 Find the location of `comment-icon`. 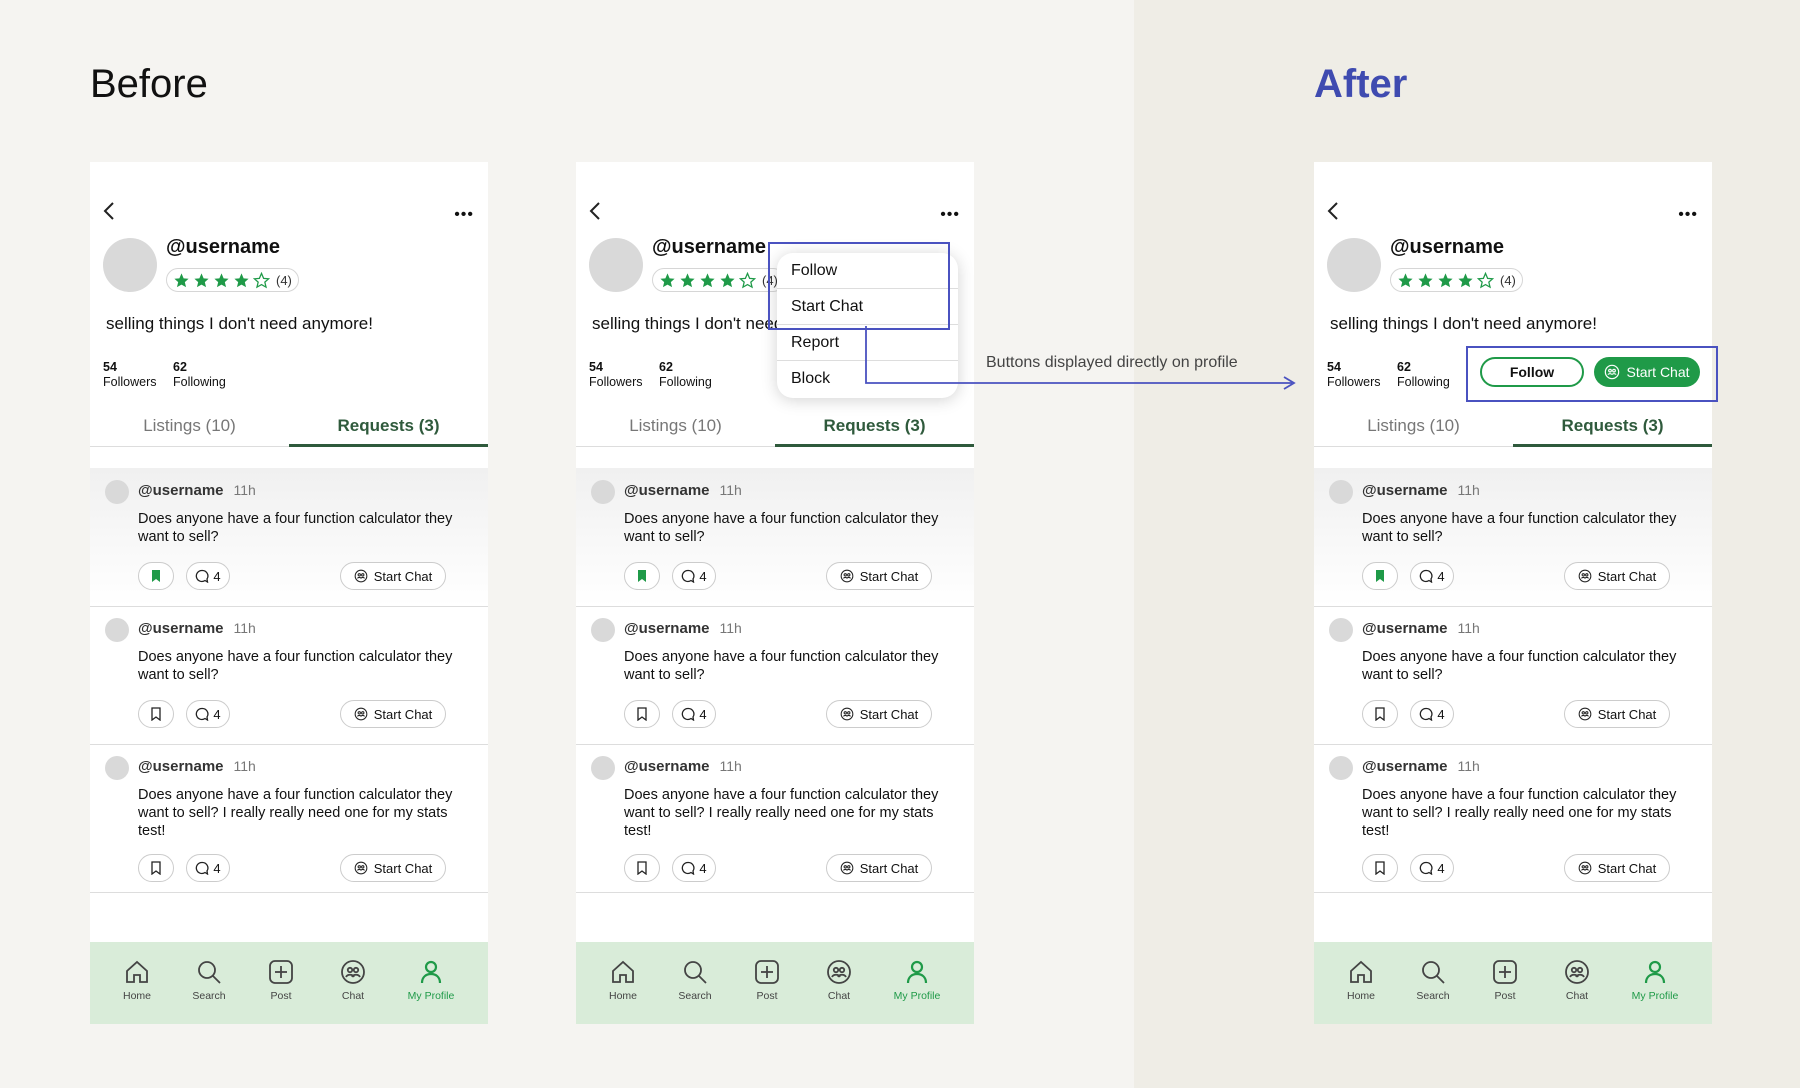

comment-icon is located at coordinates (1426, 868).